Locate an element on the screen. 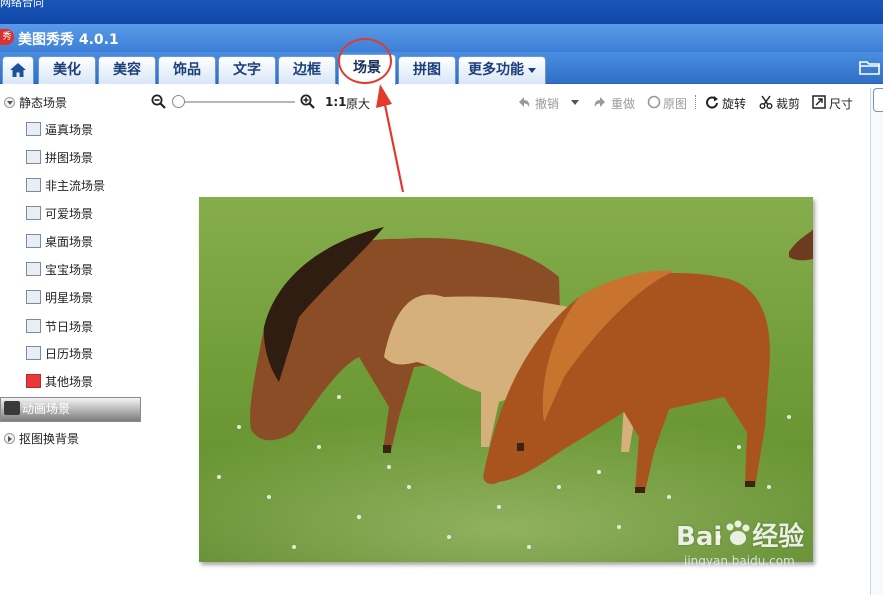 This screenshot has height=595, width=883. app-title: 美图秀秀 4.0.1 is located at coordinates (68, 40).